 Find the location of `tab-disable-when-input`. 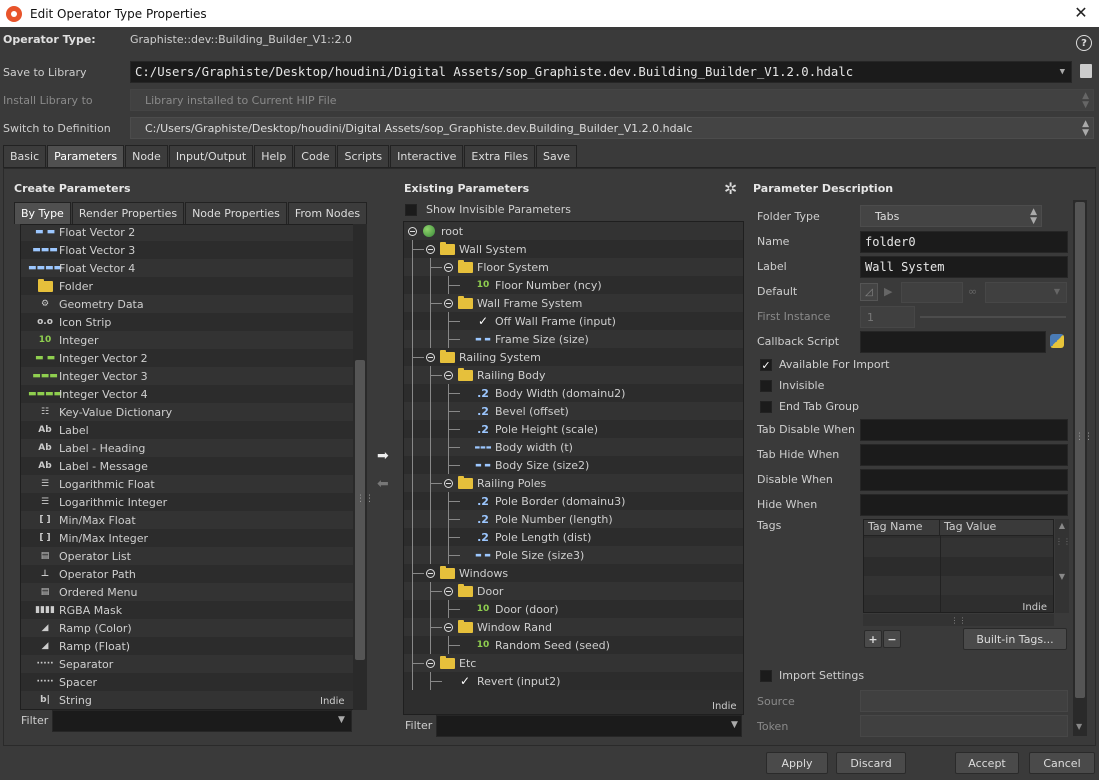

tab-disable-when-input is located at coordinates (964, 430).